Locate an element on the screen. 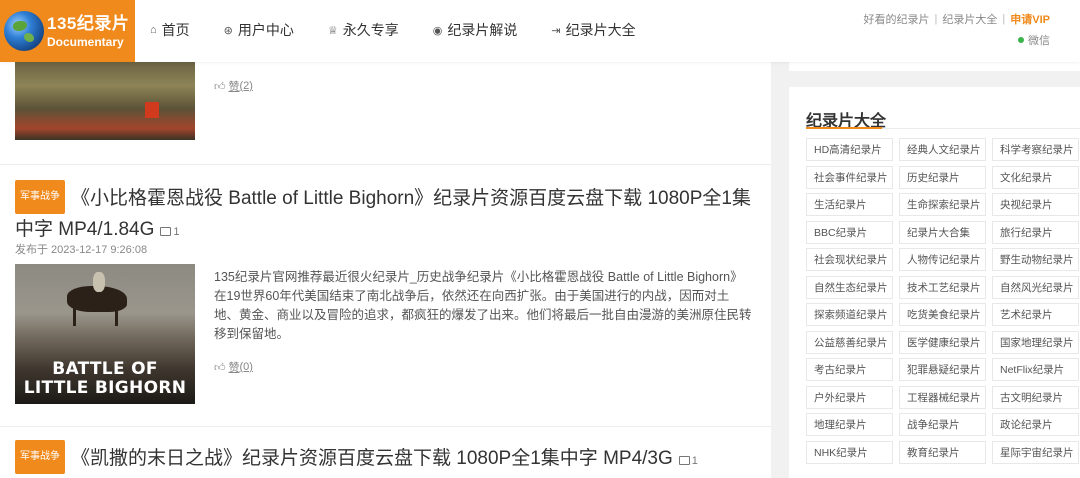 This screenshot has width=1080, height=478. site-logo: 135纪录片 Documentary is located at coordinates (67, 31).